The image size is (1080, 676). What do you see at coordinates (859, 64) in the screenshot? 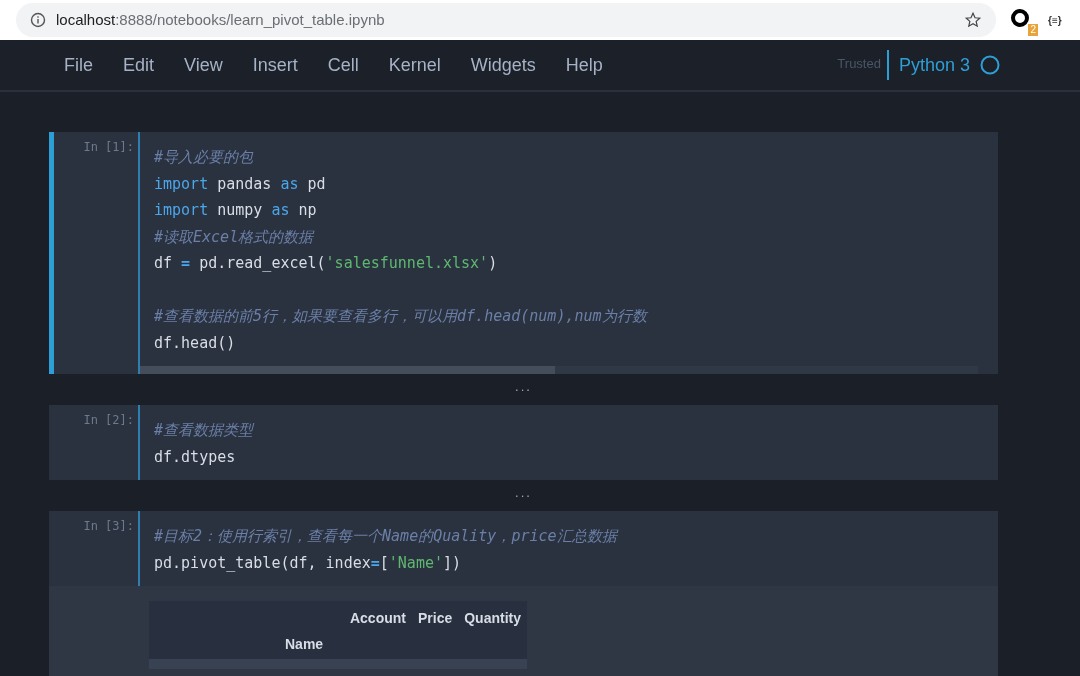
I see `trusted-label: Trusted` at bounding box center [859, 64].